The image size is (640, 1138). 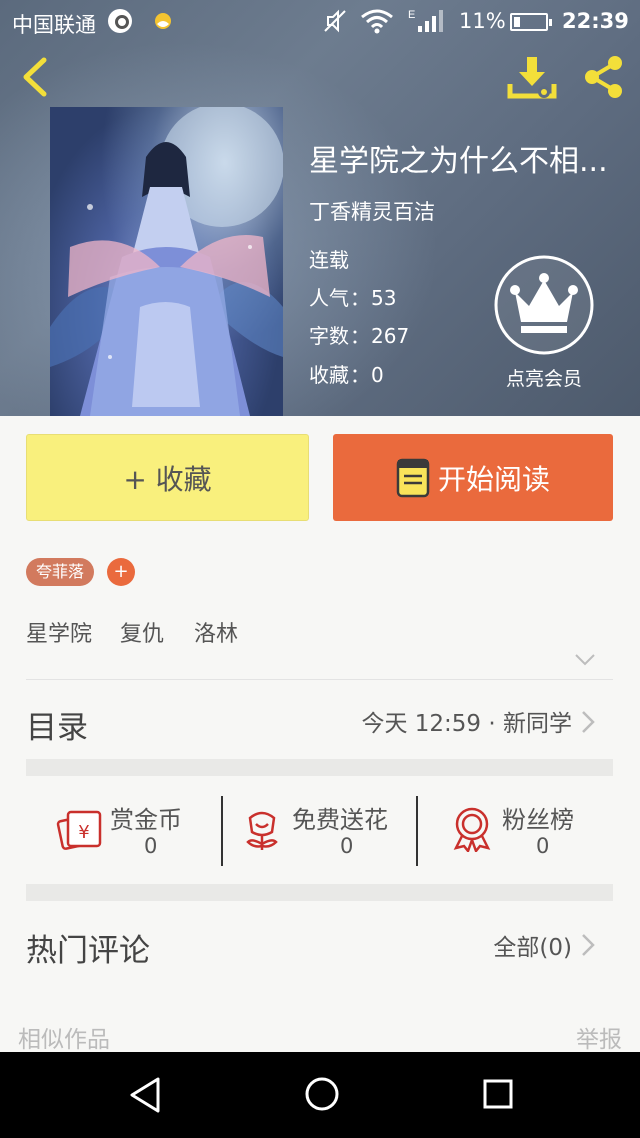 What do you see at coordinates (329, 298) in the screenshot?
I see `popularity-label: 人气` at bounding box center [329, 298].